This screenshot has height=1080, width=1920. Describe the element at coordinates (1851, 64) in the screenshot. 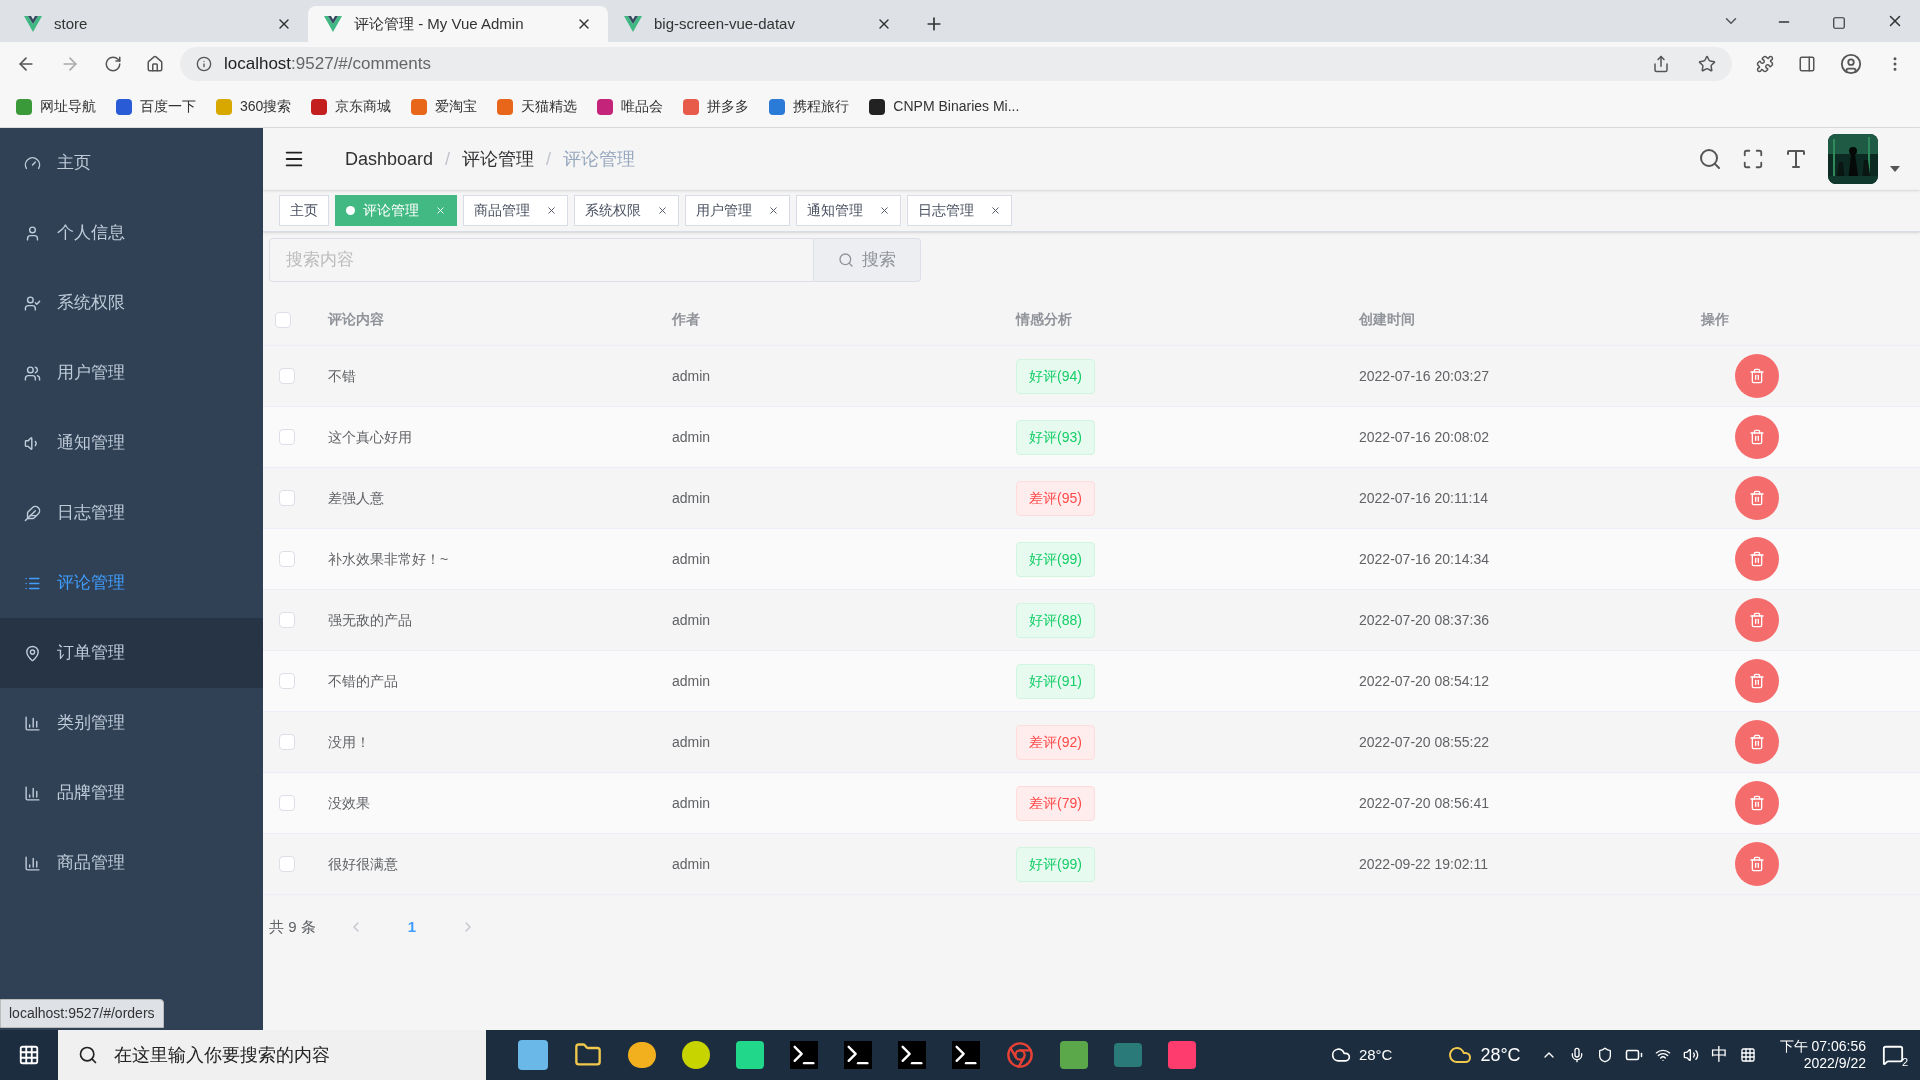

I see `profile-icon` at that location.